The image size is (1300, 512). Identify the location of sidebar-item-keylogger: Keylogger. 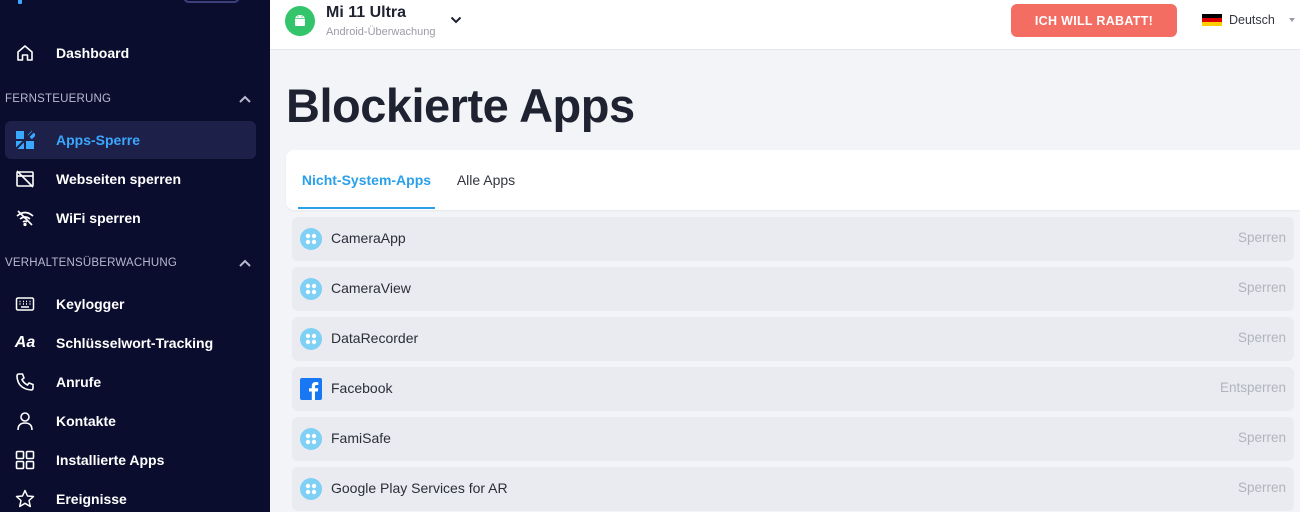
(130, 304).